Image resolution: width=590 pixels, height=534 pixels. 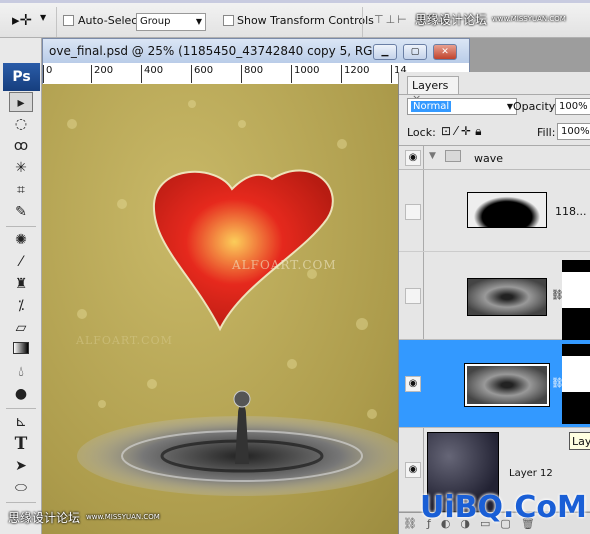 I want to click on layer-name: Layer 12, so click(x=531, y=473).